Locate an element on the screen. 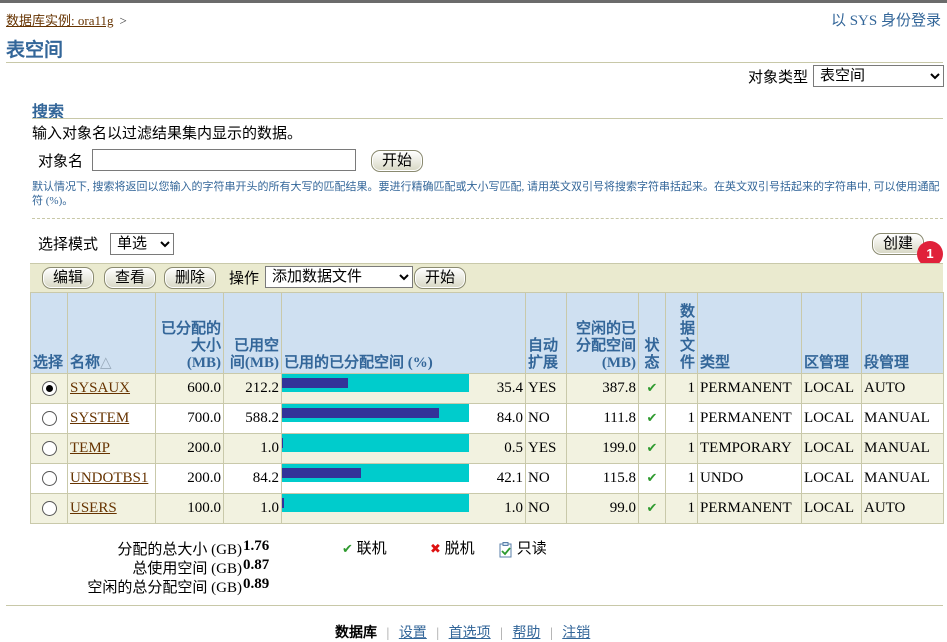  search-divider is located at coordinates (487, 118).